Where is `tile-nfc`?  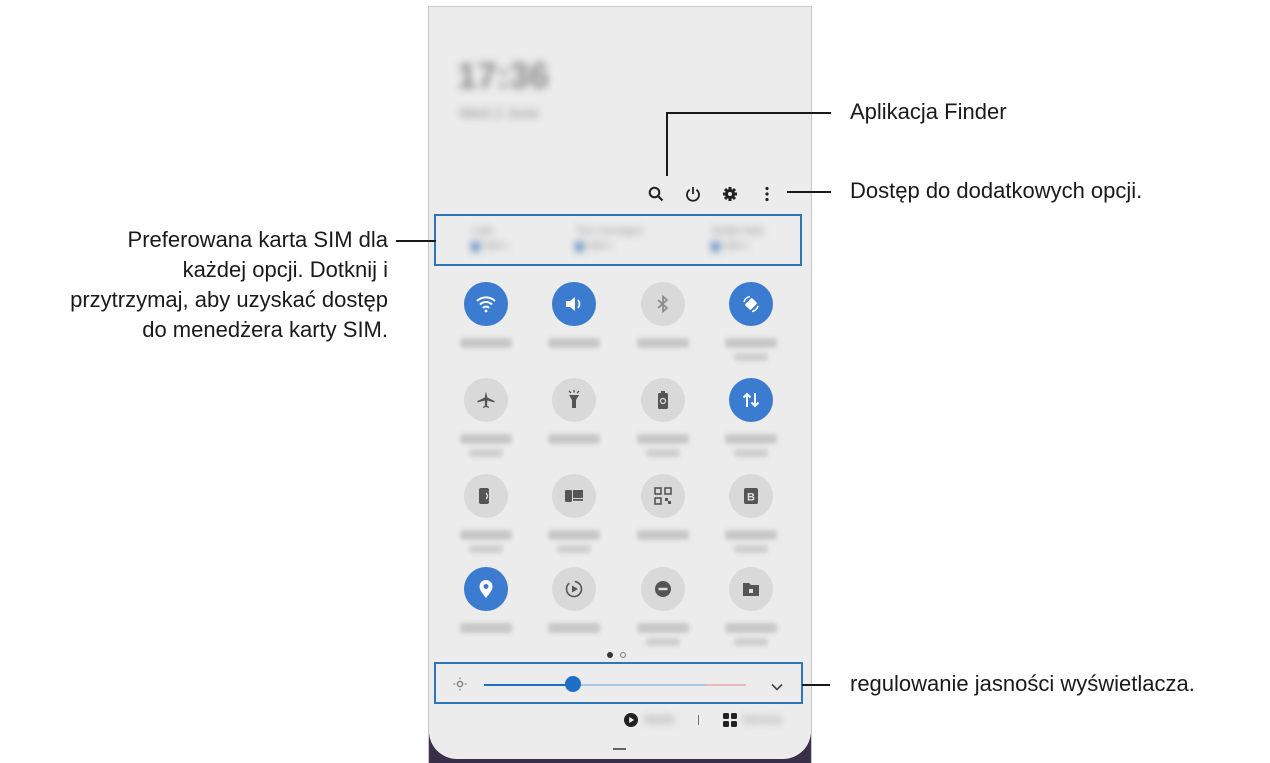 tile-nfc is located at coordinates (486, 513).